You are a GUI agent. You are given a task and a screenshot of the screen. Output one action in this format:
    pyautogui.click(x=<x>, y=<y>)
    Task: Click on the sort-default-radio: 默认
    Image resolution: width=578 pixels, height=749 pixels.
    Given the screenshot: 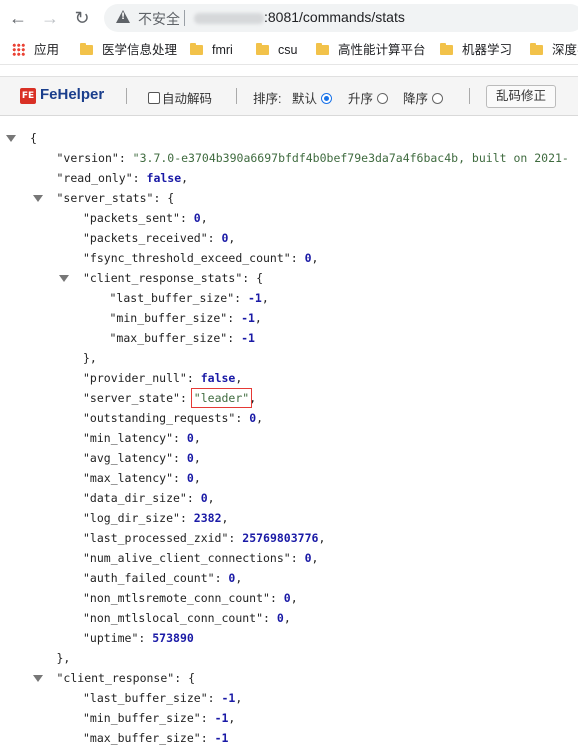 What is the action you would take?
    pyautogui.click(x=312, y=97)
    